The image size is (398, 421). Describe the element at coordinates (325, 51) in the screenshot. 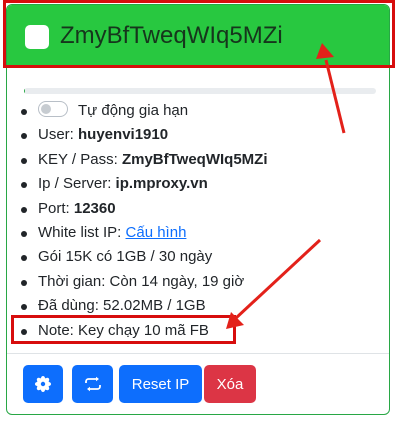

I see `arrow-head-to-title` at that location.